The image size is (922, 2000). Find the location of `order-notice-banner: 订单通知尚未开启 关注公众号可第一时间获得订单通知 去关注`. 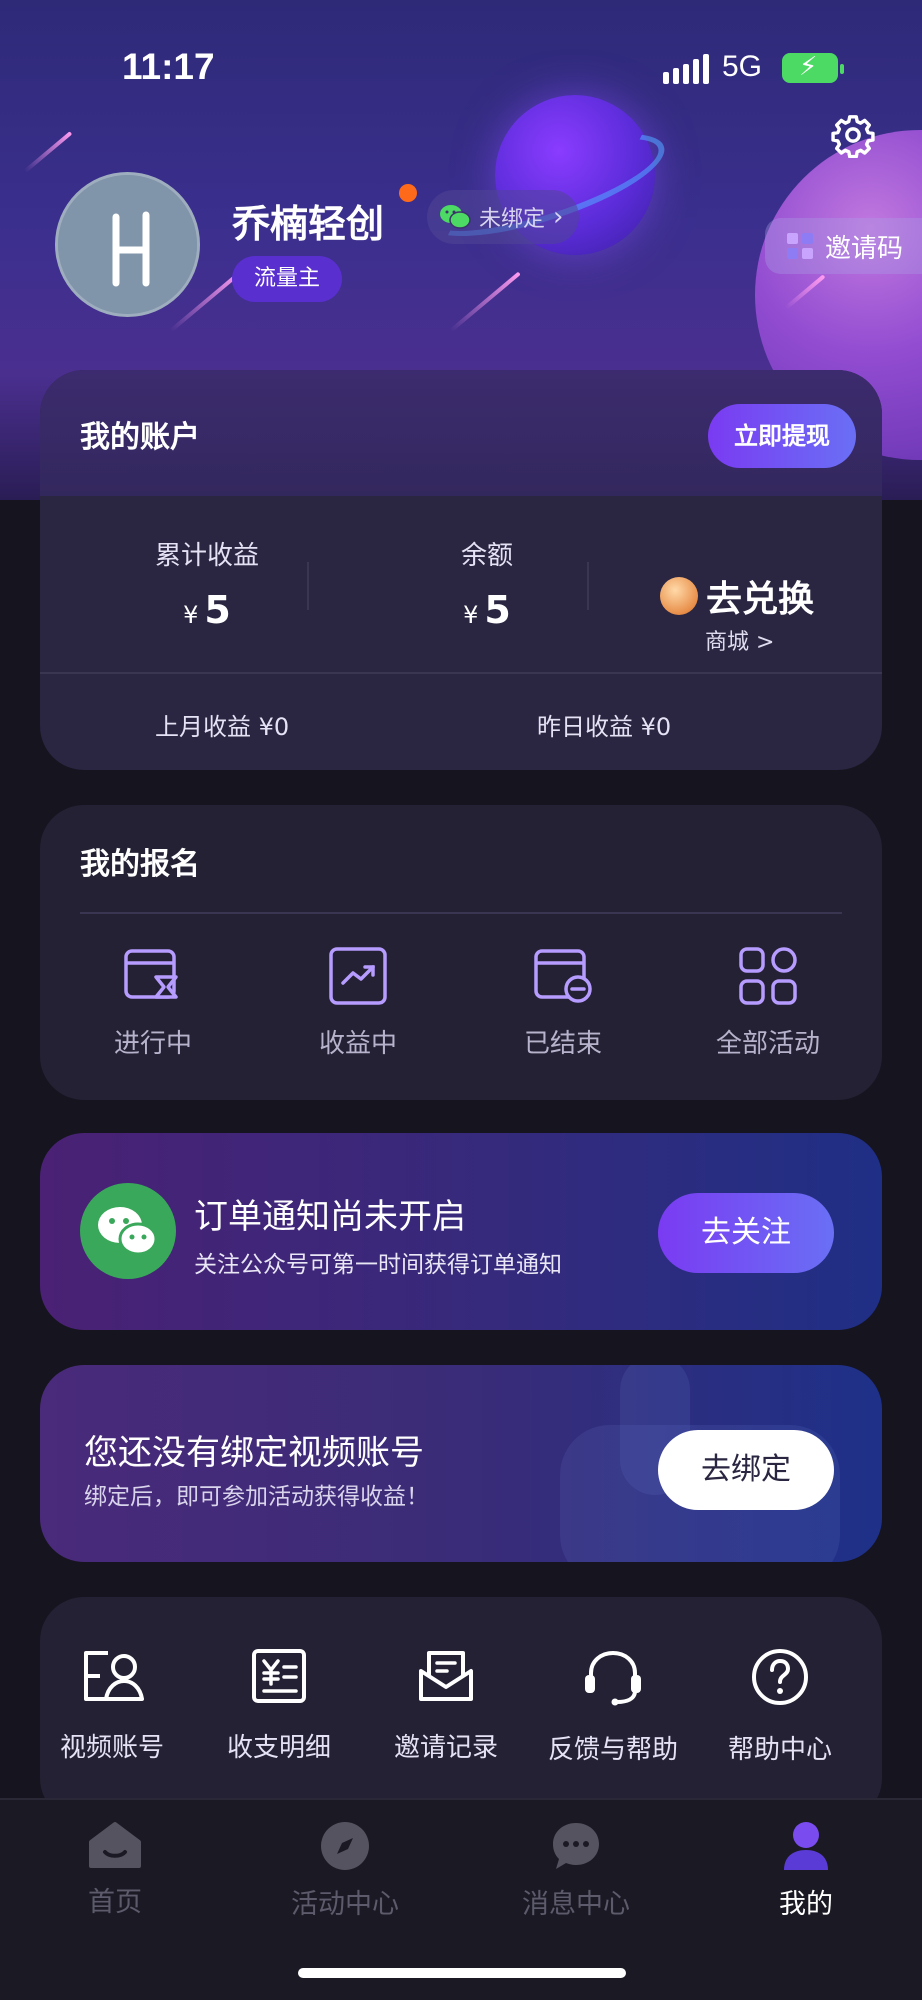

order-notice-banner: 订单通知尚未开启 关注公众号可第一时间获得订单通知 去关注 is located at coordinates (461, 1231).